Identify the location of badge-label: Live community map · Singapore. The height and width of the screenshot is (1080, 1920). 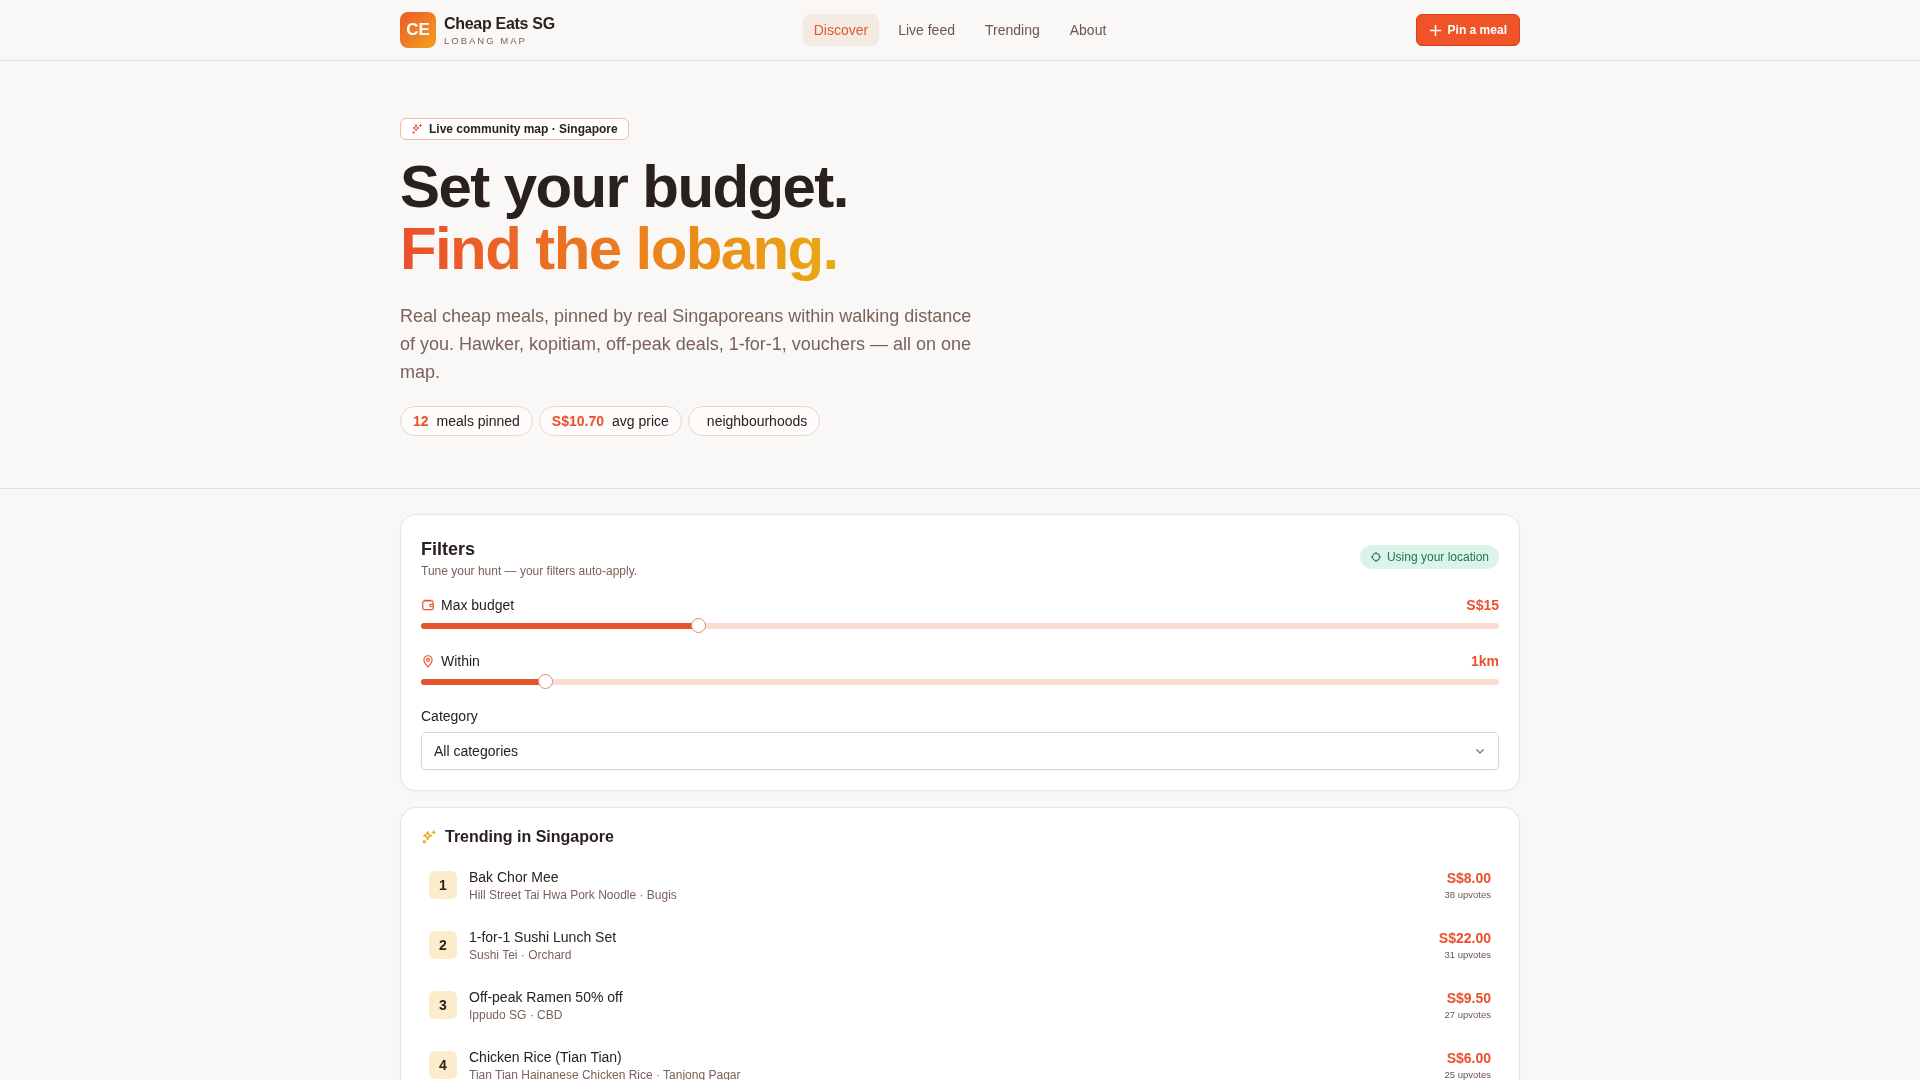
(523, 129).